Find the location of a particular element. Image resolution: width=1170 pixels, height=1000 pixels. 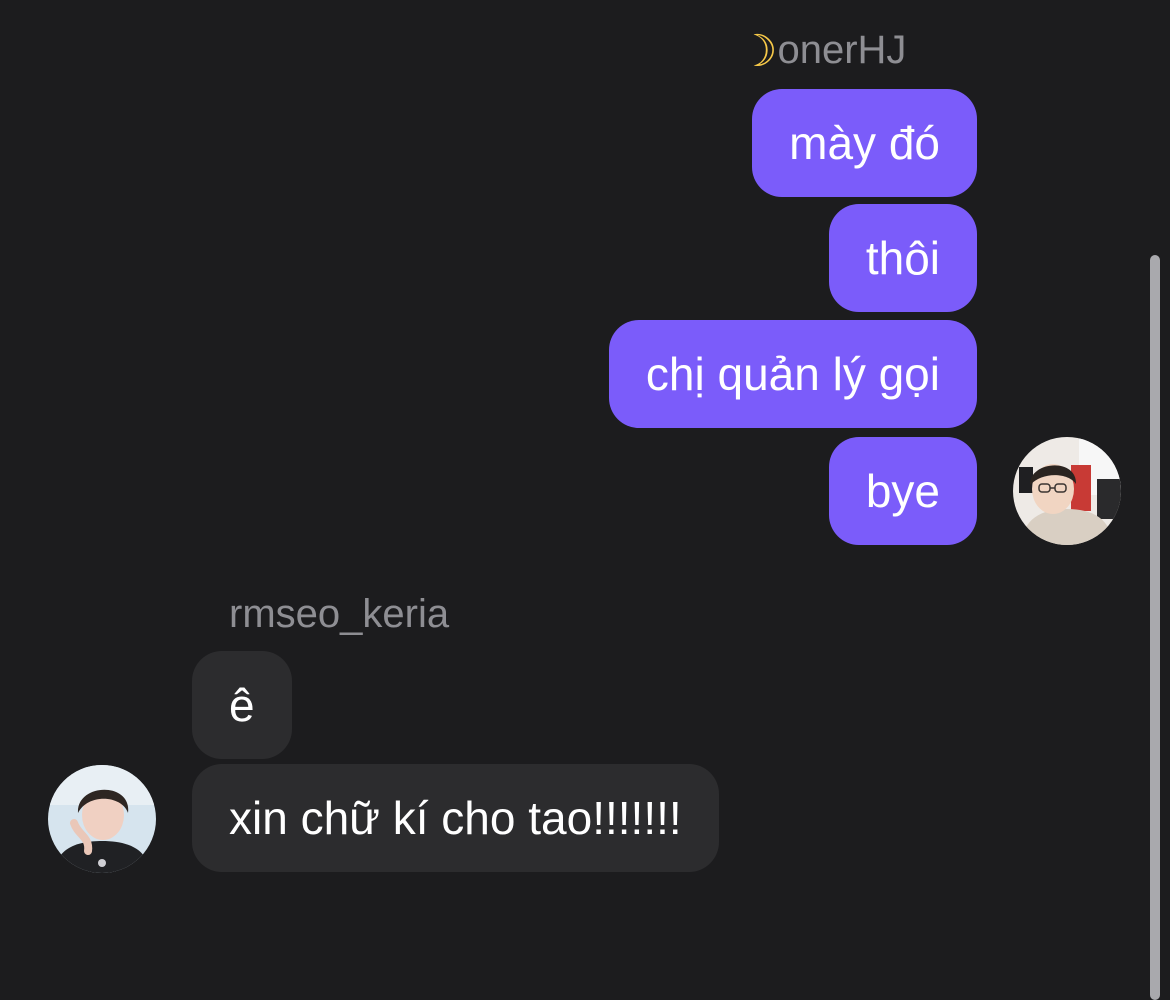

outgoing-message-bubble: chị quản lý gọi is located at coordinates (792, 374).